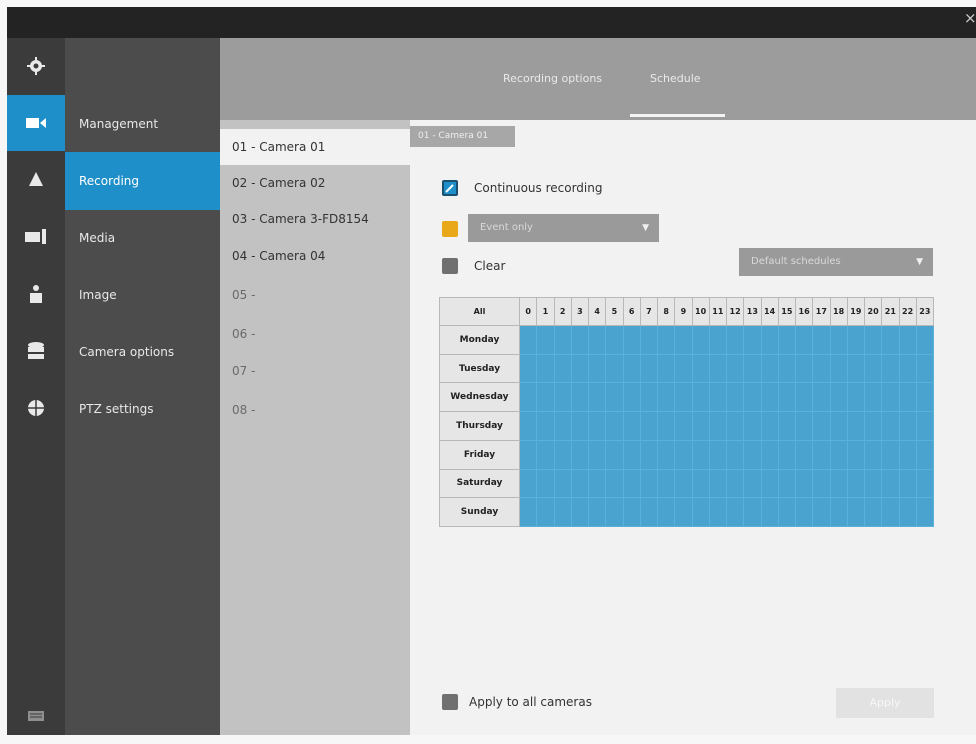 Image resolution: width=976 pixels, height=744 pixels. What do you see at coordinates (479, 454) in the screenshot?
I see `day-label: Friday` at bounding box center [479, 454].